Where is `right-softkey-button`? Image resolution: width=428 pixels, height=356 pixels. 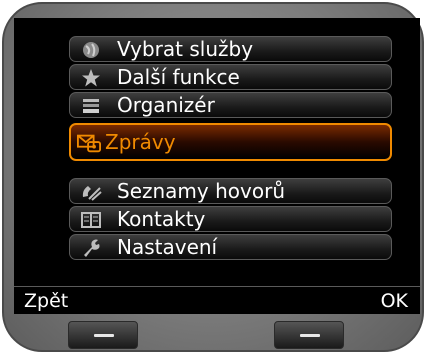
right-softkey-button is located at coordinates (309, 335).